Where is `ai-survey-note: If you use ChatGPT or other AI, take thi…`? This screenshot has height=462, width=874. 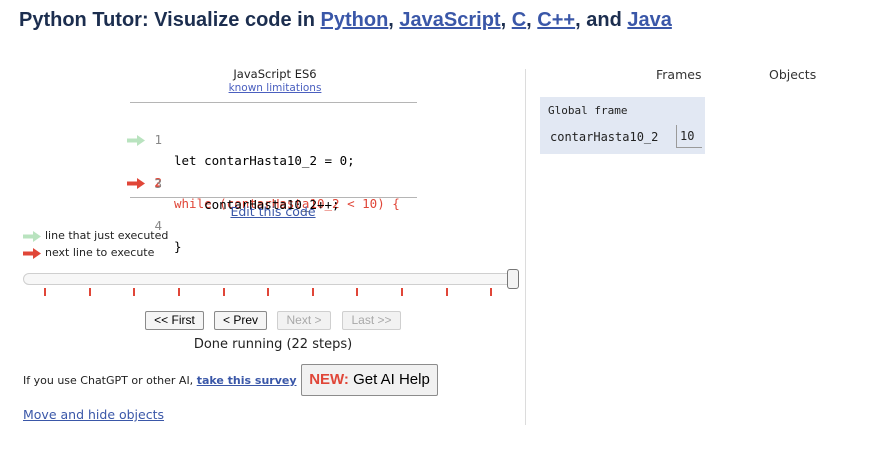
ai-survey-note: If you use ChatGPT or other AI, take thi… is located at coordinates (160, 380).